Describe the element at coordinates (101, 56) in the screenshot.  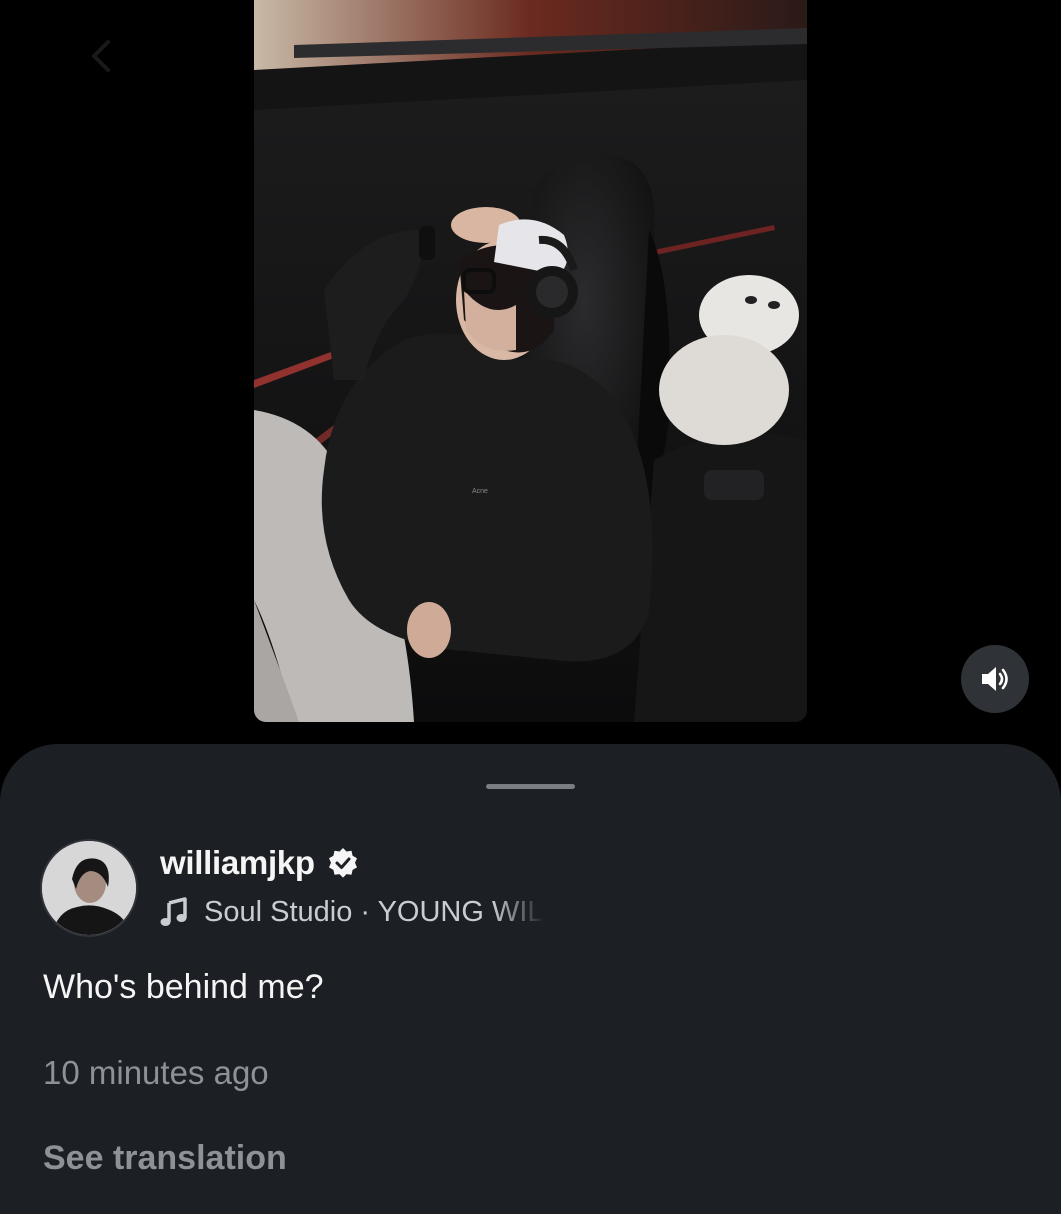
I see `back-arrow-icon` at that location.